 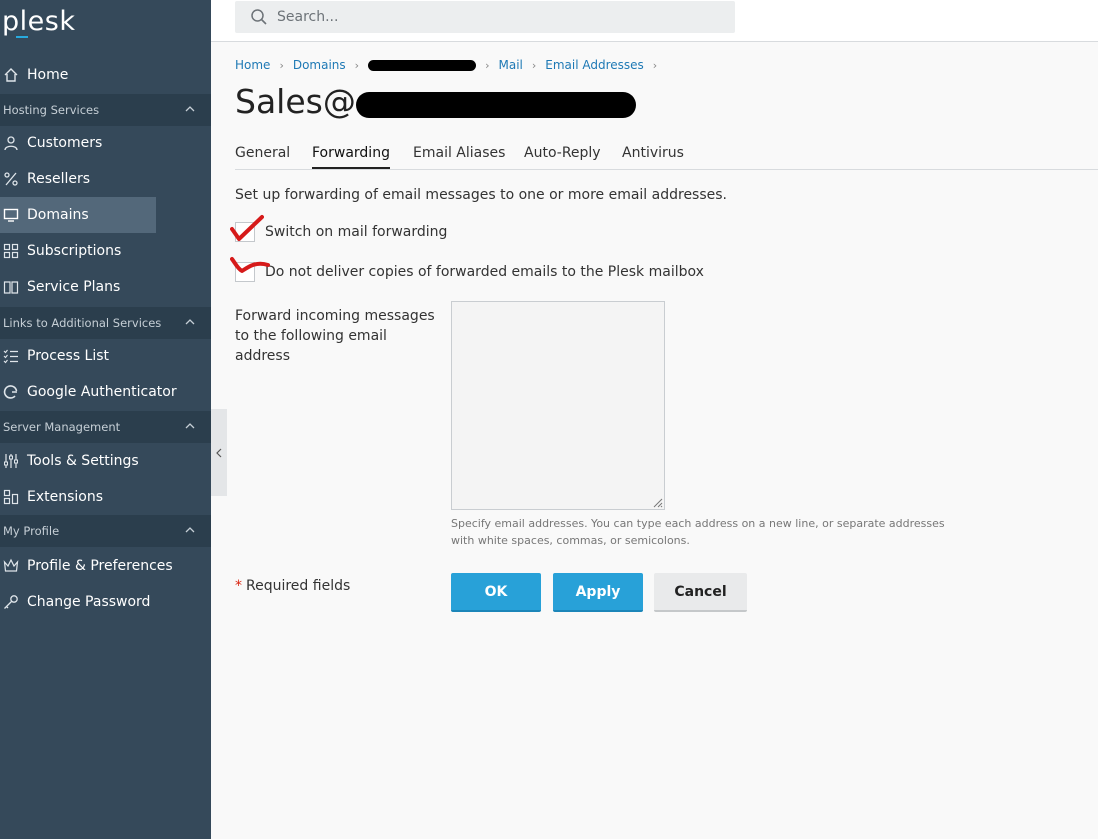 I want to click on tab-antivirus: Antivirus, so click(x=653, y=156).